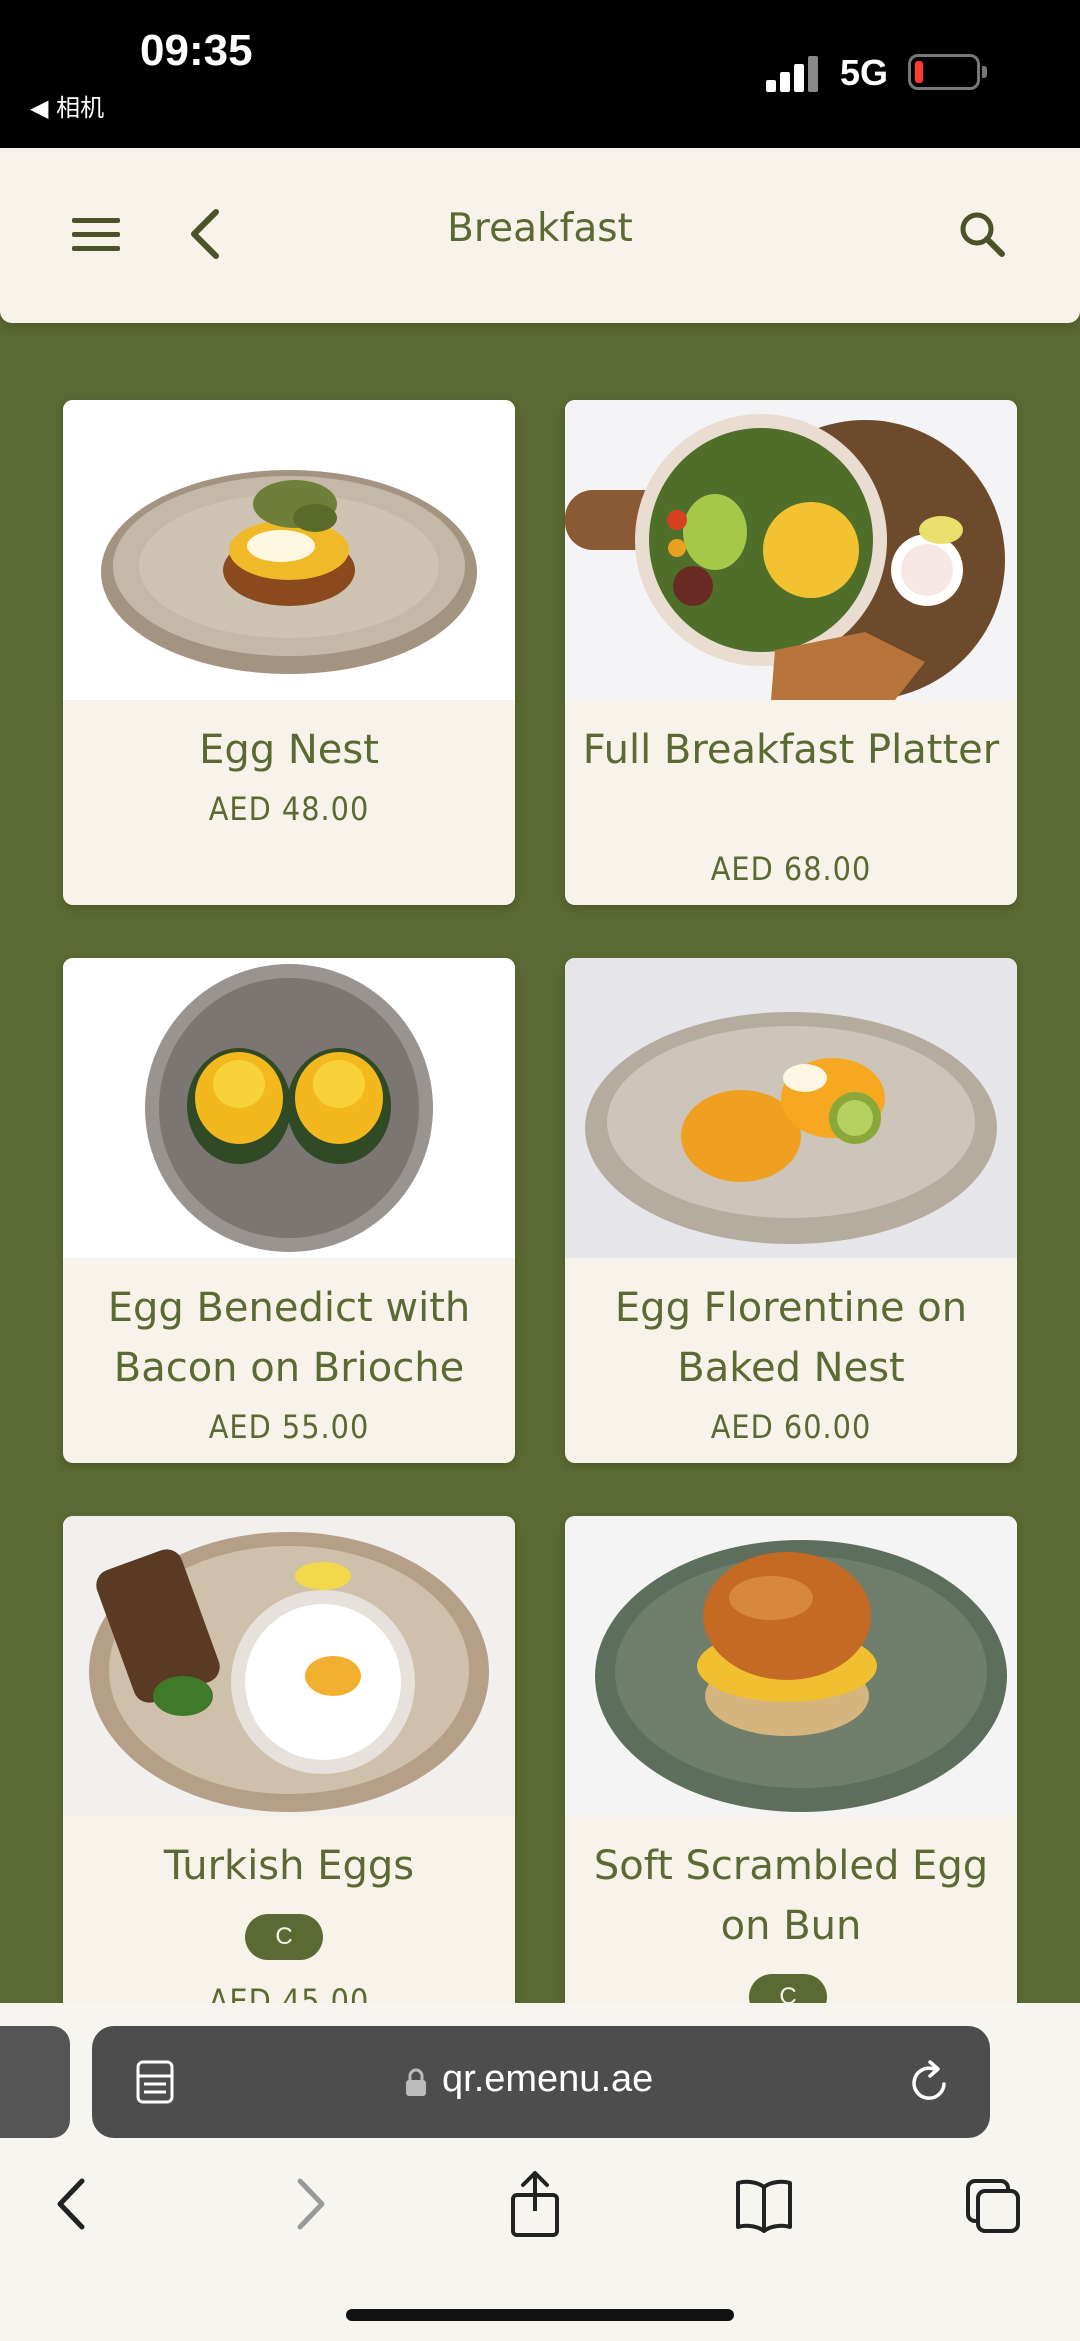  I want to click on product-price: AED 55.00, so click(289, 1427).